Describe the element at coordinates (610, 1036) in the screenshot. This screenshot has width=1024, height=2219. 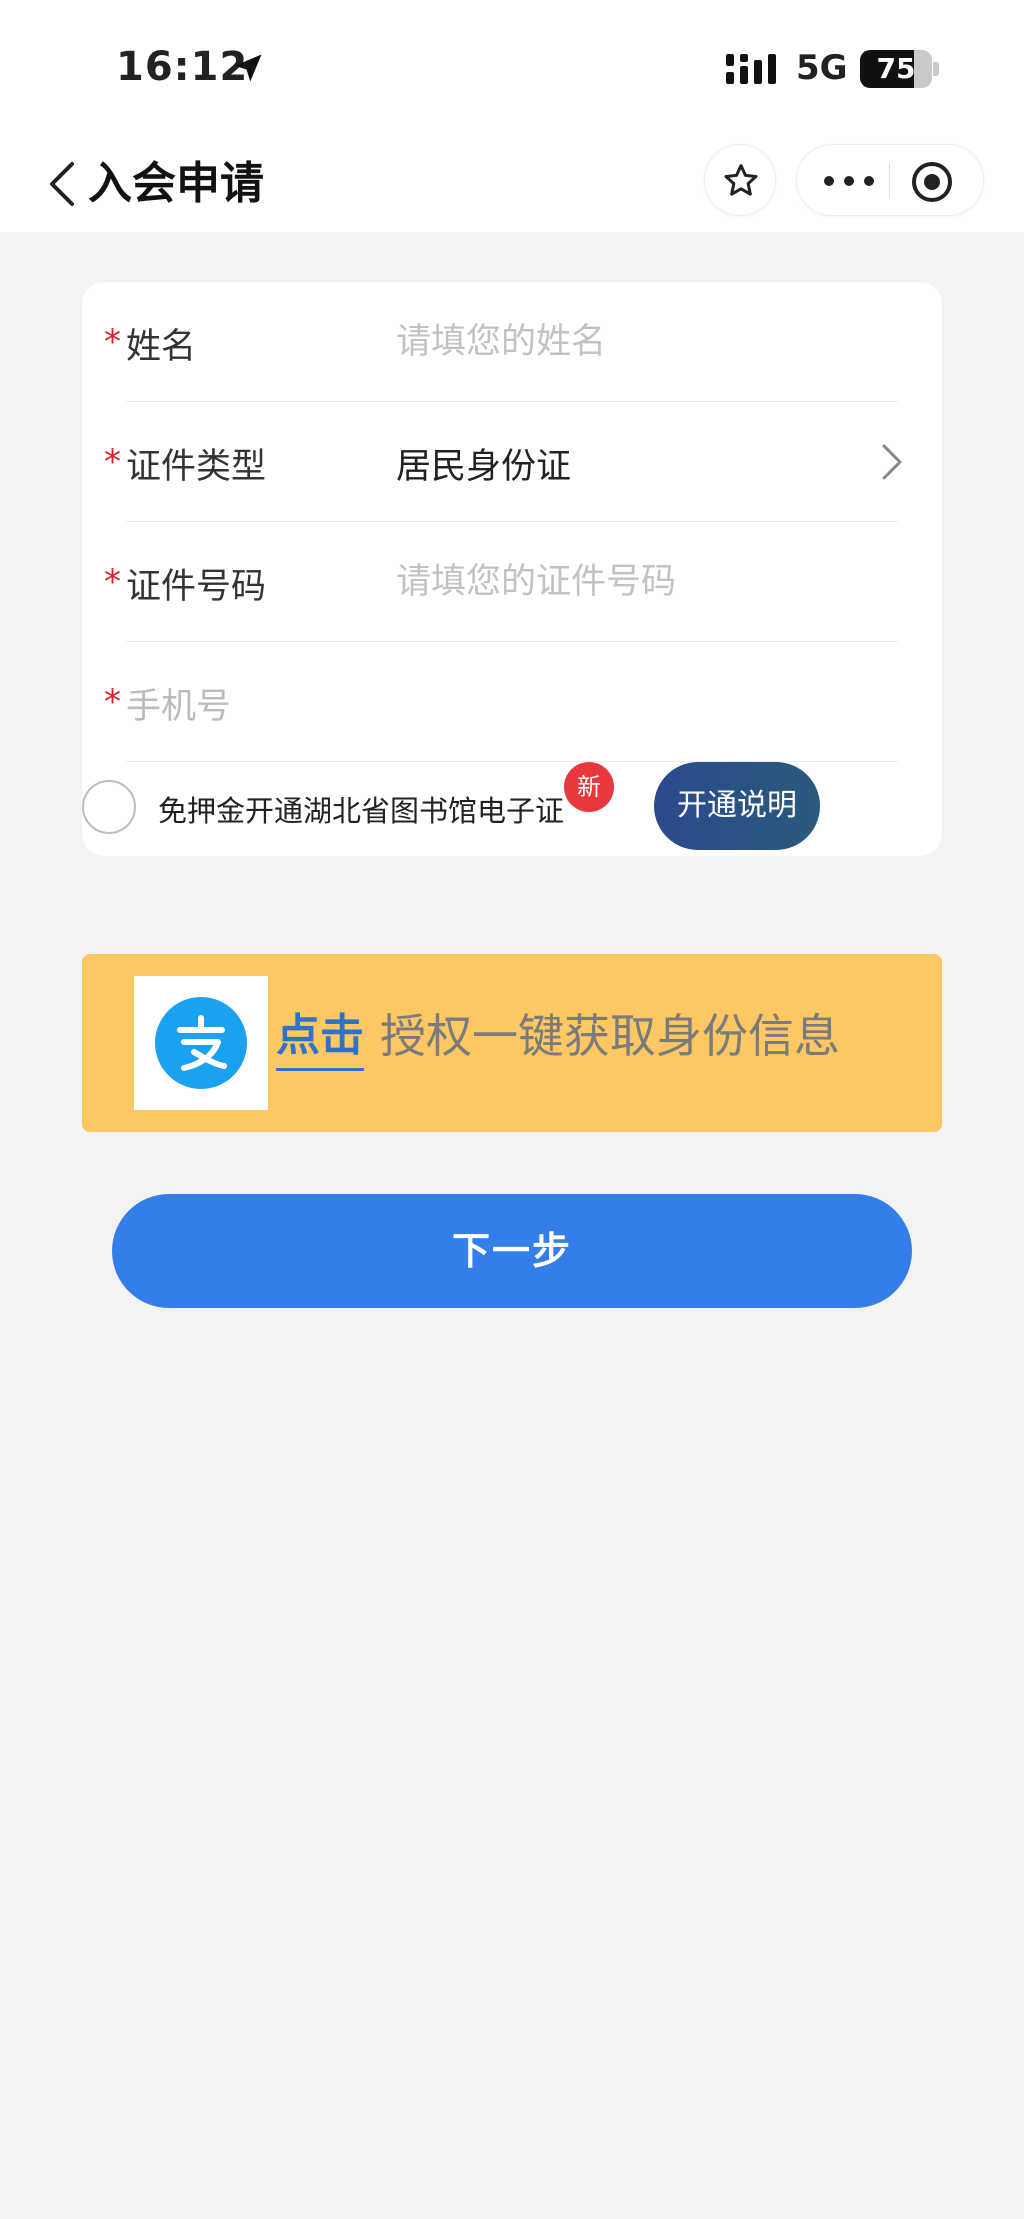
I see `auth-description: 授权一键获取身份信息` at that location.